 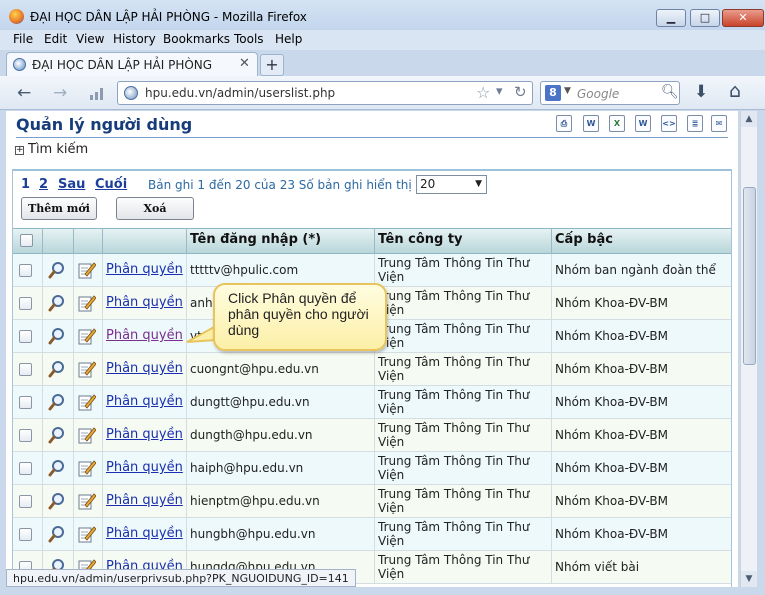 What do you see at coordinates (132, 64) in the screenshot?
I see `tab-hpu: ĐẠI HỌC DÂN LẬP HẢI PHÒNG ✕` at bounding box center [132, 64].